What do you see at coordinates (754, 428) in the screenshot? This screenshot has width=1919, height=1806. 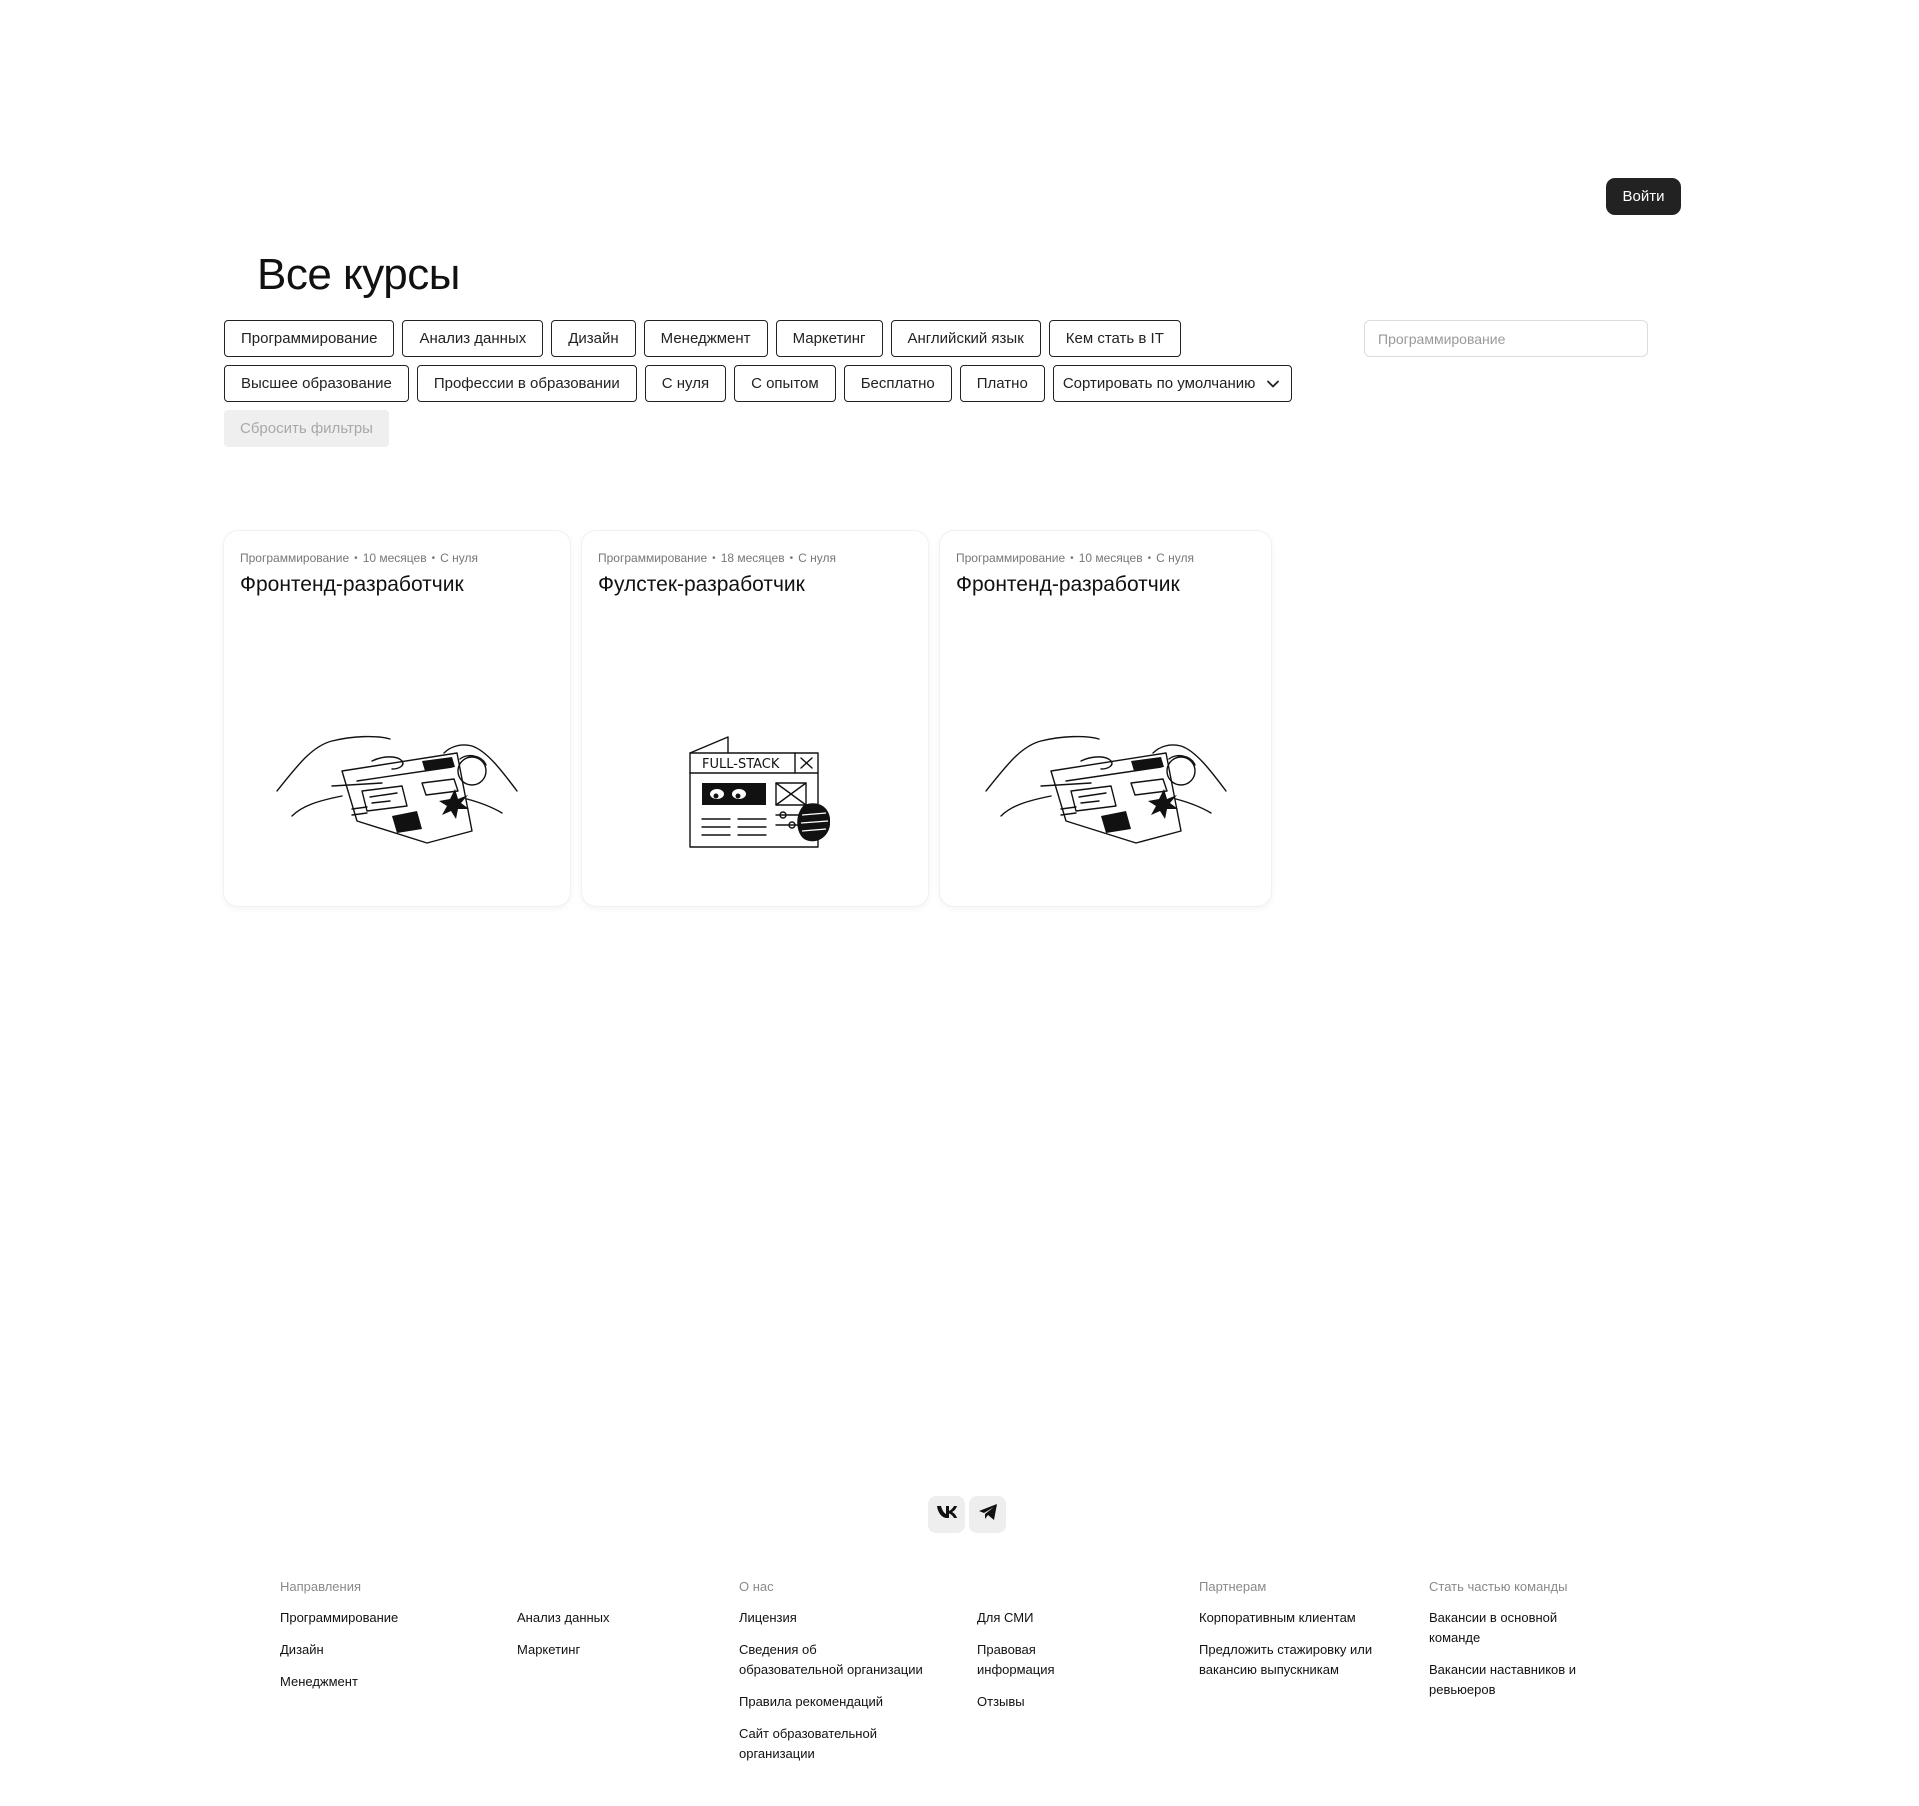 I see `filters-row-reset: Сбросить фильтры` at bounding box center [754, 428].